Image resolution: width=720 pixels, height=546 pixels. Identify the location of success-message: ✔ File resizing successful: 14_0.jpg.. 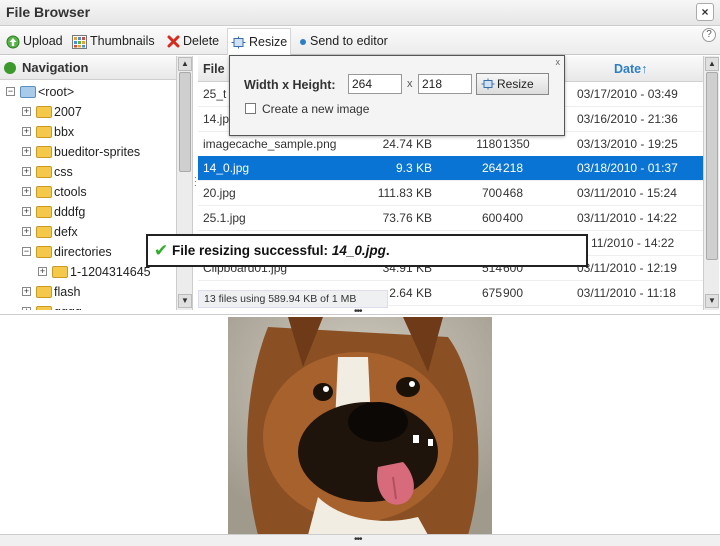
(367, 250).